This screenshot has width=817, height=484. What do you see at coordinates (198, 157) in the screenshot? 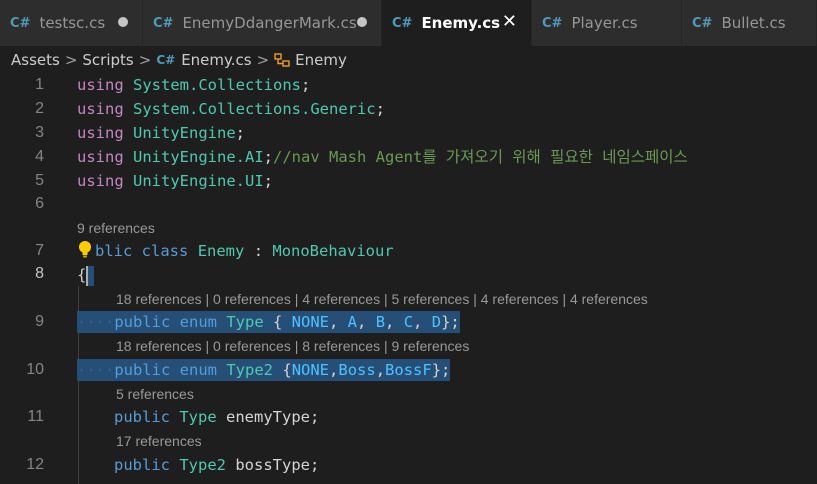
I see `namespace: UnityEngine.AI` at bounding box center [198, 157].